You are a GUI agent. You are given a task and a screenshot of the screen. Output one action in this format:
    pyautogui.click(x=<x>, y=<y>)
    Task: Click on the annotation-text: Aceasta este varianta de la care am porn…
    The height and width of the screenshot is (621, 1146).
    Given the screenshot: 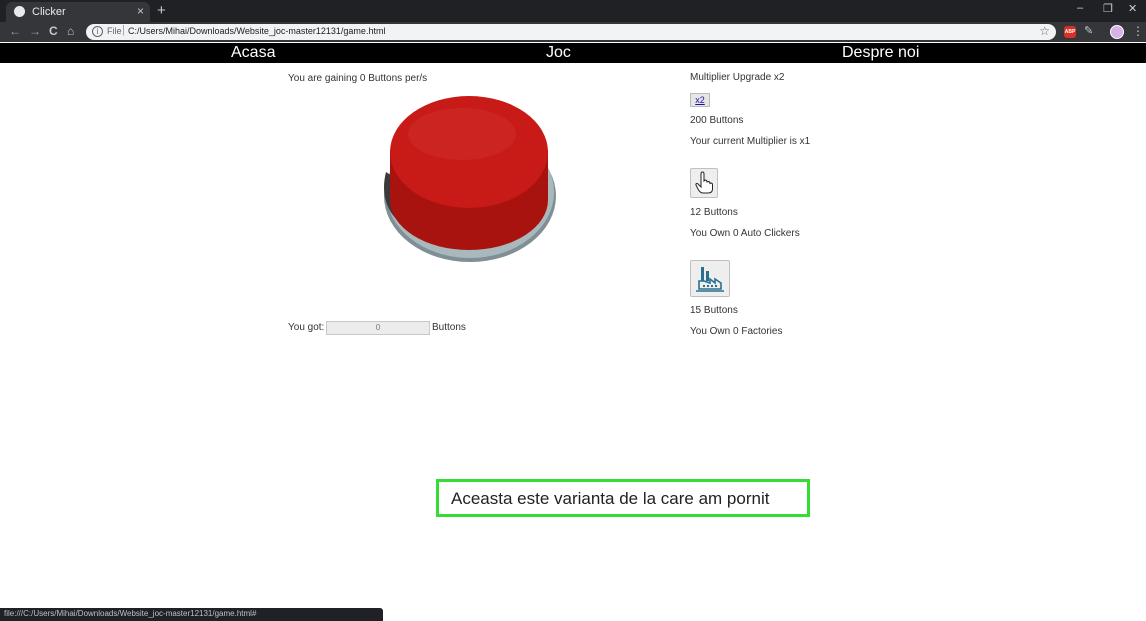 What is the action you would take?
    pyautogui.click(x=610, y=498)
    